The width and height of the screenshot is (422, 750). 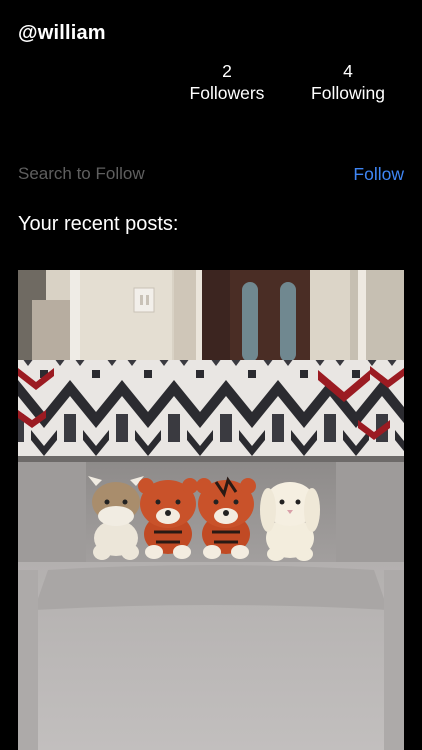 What do you see at coordinates (348, 93) in the screenshot?
I see `following-label: Following` at bounding box center [348, 93].